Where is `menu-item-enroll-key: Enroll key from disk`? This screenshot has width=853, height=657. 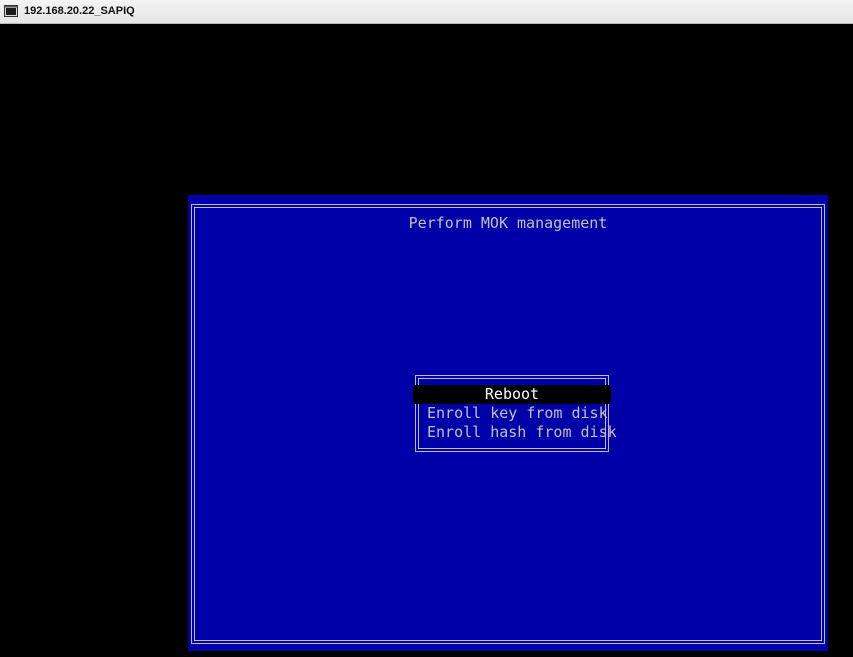 menu-item-enroll-key: Enroll key from disk is located at coordinates (517, 413).